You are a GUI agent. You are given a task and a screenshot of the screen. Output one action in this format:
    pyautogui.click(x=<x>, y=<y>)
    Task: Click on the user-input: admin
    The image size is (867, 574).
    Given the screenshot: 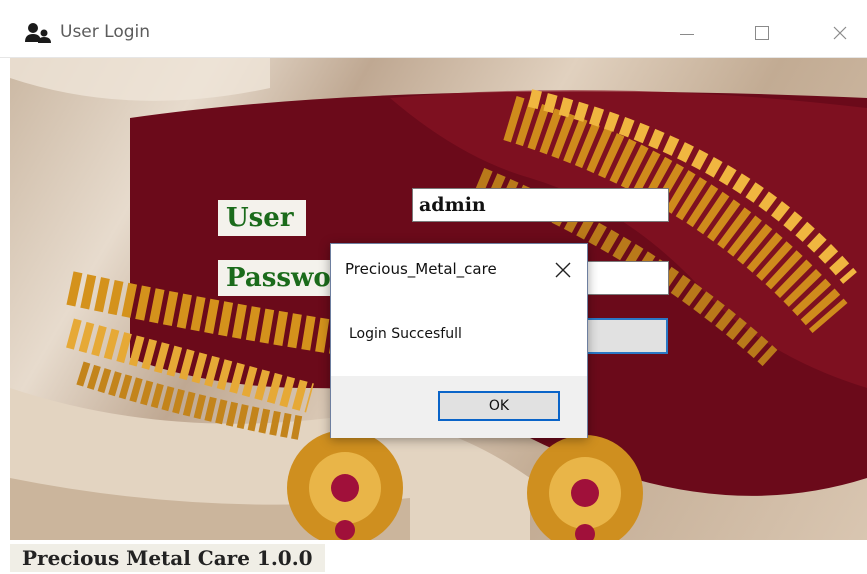 What is the action you would take?
    pyautogui.click(x=540, y=205)
    